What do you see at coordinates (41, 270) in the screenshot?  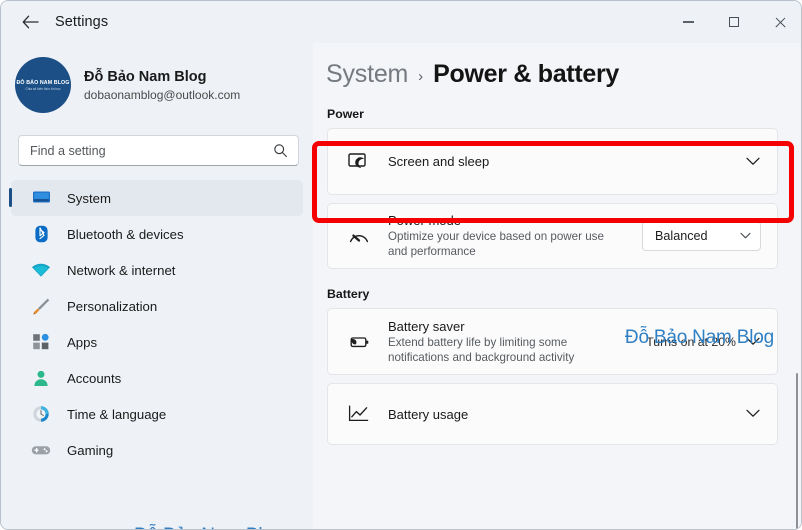 I see `wifi-icon` at bounding box center [41, 270].